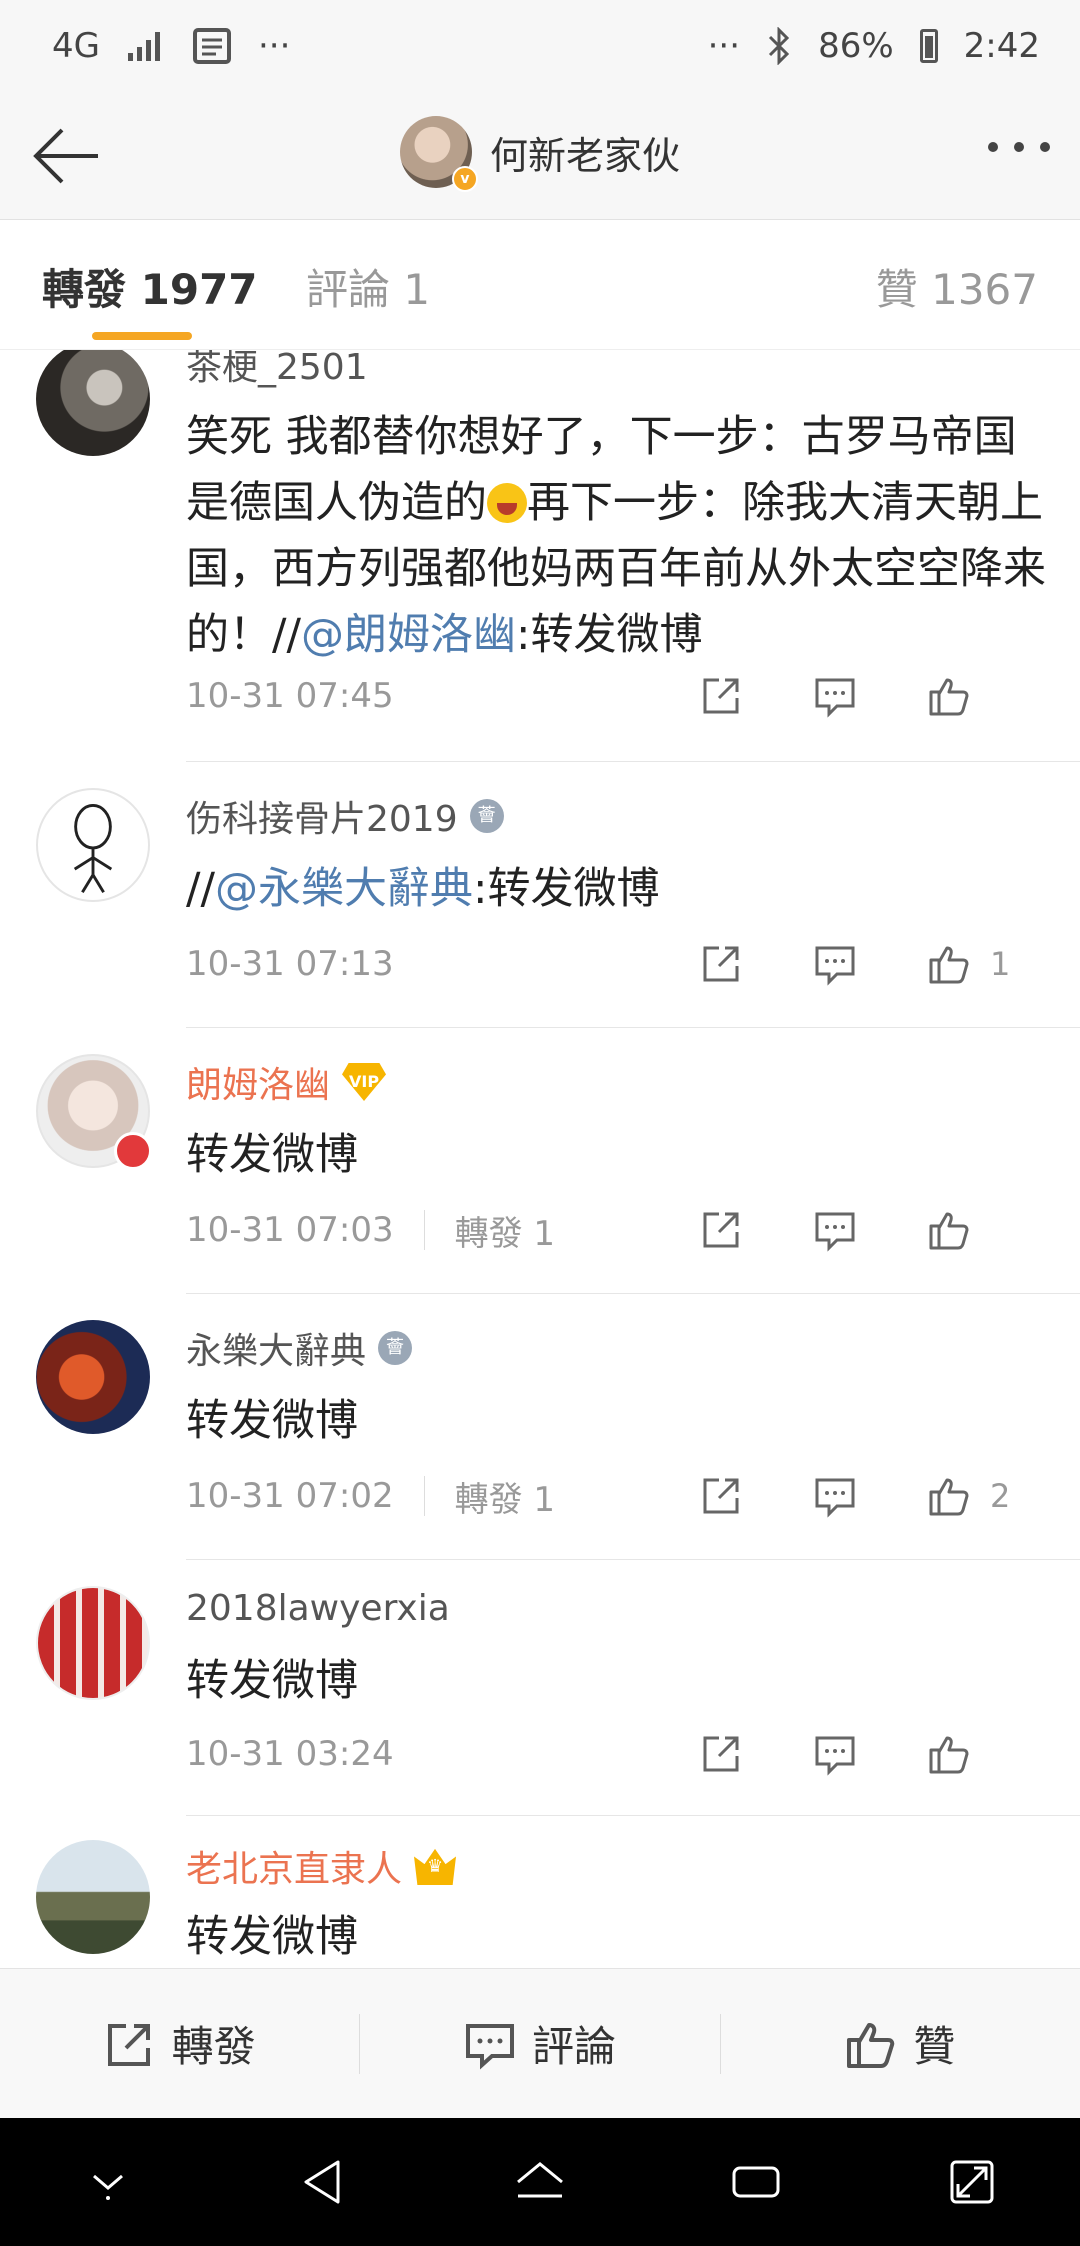 The width and height of the screenshot is (1080, 2246). Describe the element at coordinates (213, 2046) in the screenshot. I see `repost-label: 轉發` at that location.